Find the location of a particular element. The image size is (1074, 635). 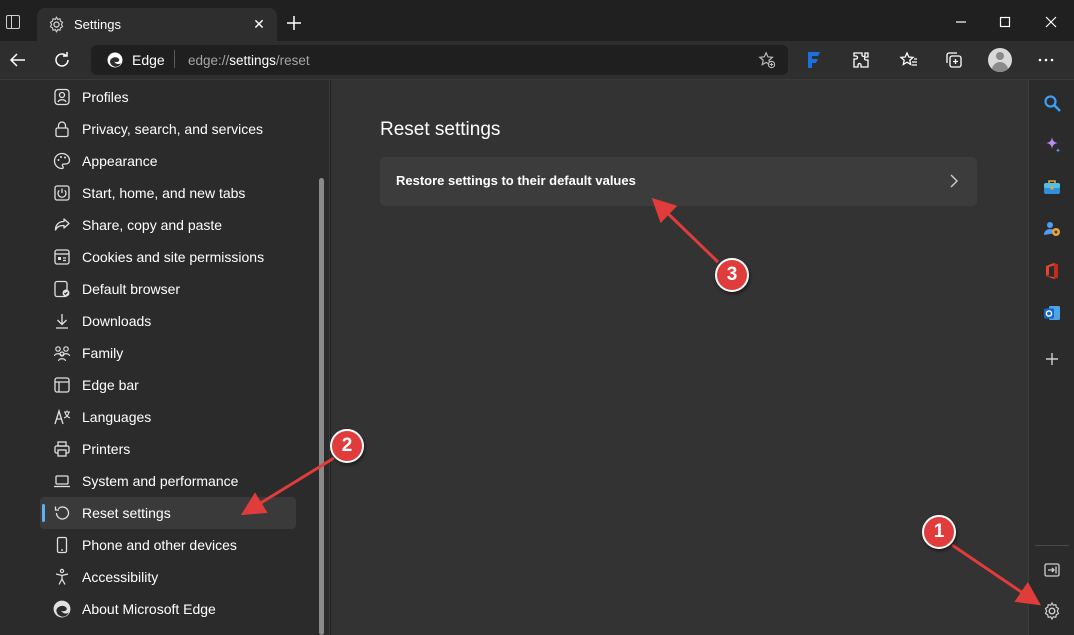

refresh-button is located at coordinates (62, 60).